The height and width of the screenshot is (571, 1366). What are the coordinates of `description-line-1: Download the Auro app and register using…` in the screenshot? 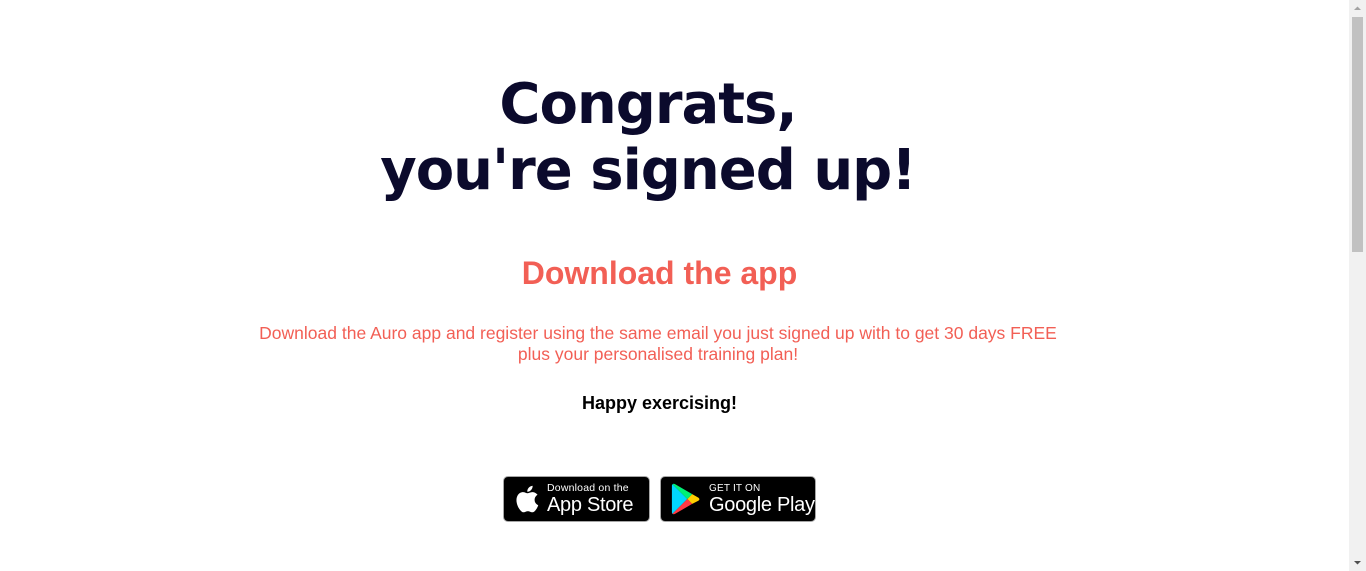 It's located at (658, 333).